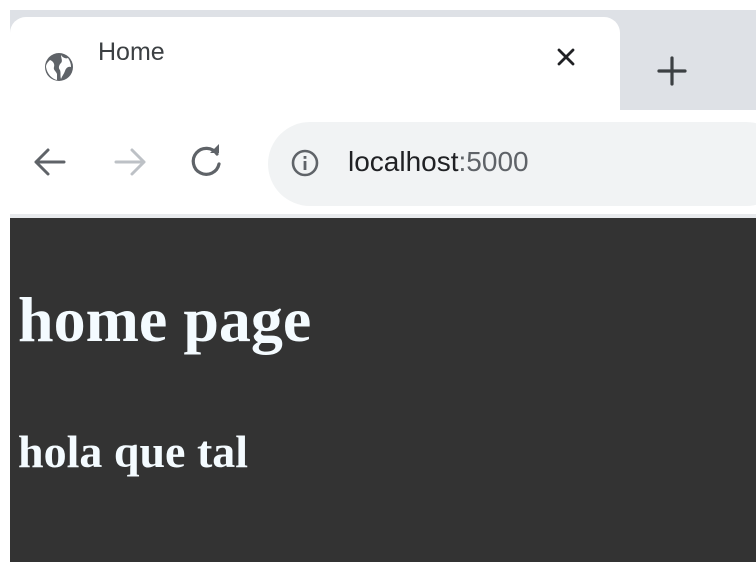 The width and height of the screenshot is (756, 562). Describe the element at coordinates (378, 5) in the screenshot. I see `window-top-edge` at that location.